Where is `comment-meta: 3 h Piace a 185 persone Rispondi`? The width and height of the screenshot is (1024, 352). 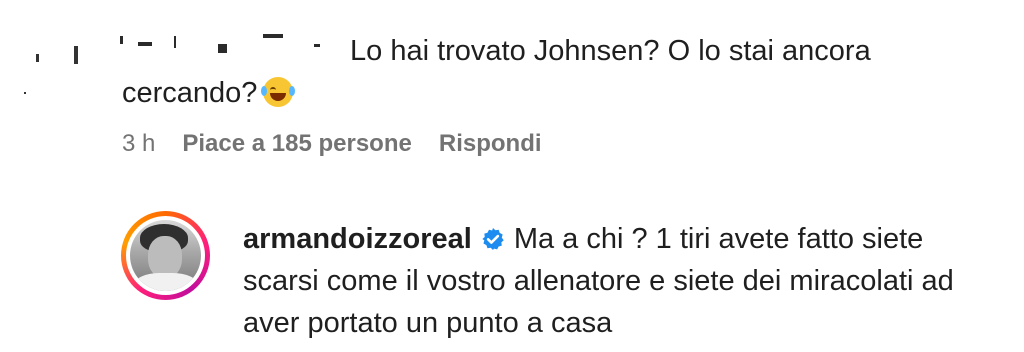
comment-meta: 3 h Piace a 185 persone Rispondi is located at coordinates (332, 144).